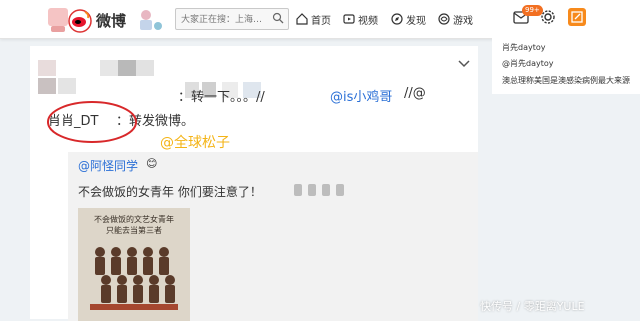 The height and width of the screenshot is (321, 640). Describe the element at coordinates (532, 306) in the screenshot. I see `source-watermark: 快传号 / 零距离YULE` at that location.